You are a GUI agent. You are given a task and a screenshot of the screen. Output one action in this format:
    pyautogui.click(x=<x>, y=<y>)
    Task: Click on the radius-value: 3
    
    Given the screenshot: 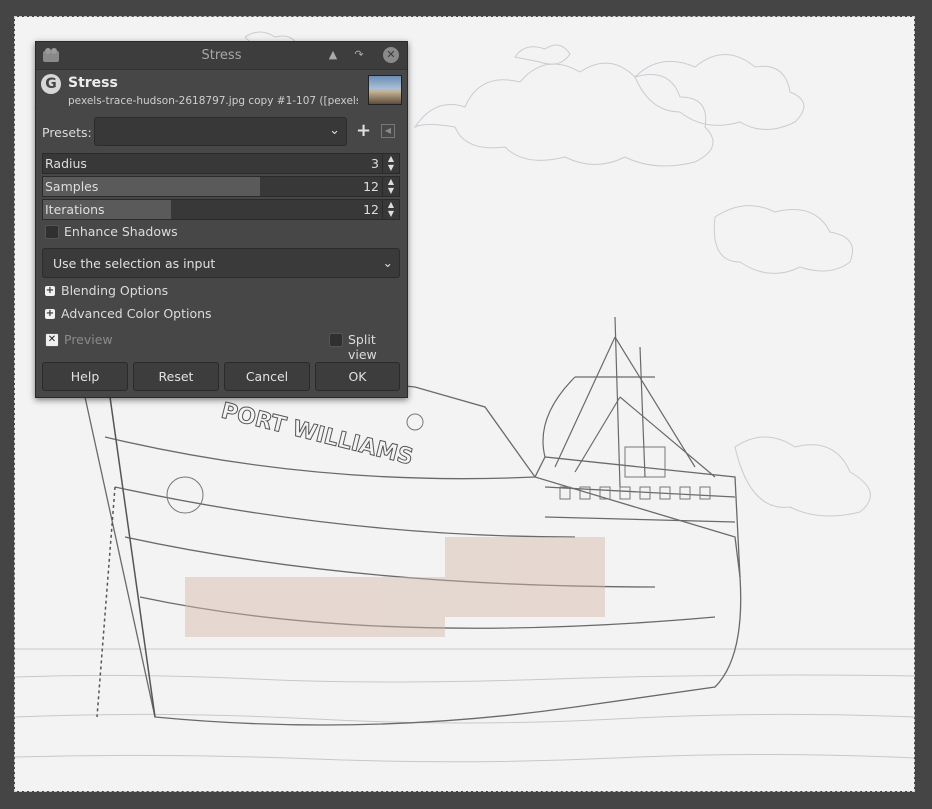 What is the action you would take?
    pyautogui.click(x=375, y=163)
    